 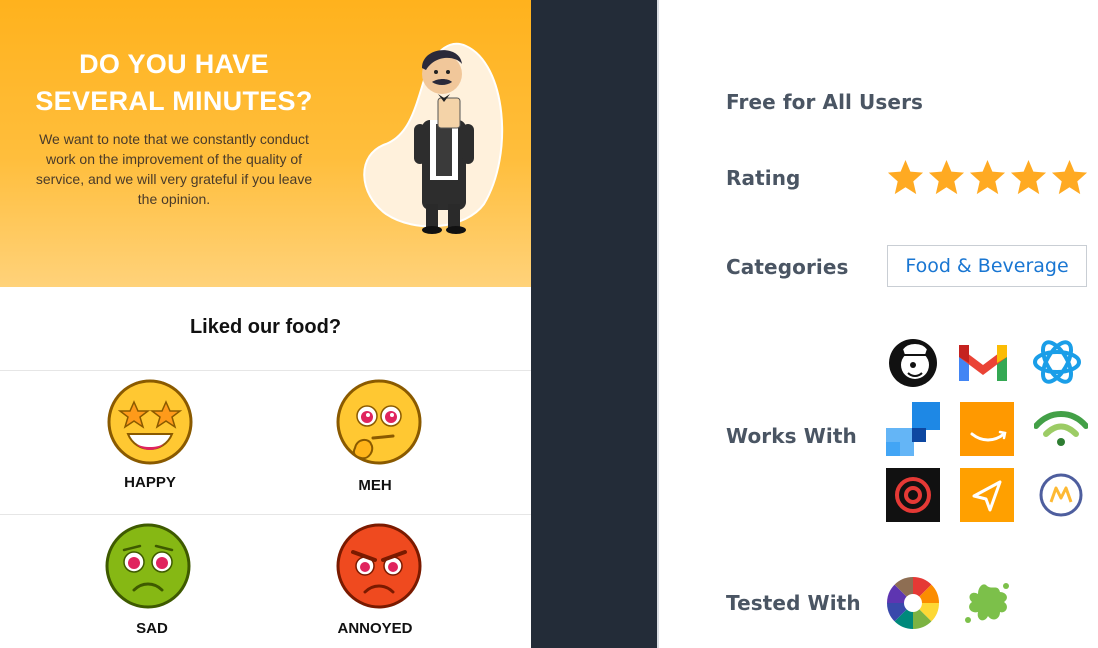 What do you see at coordinates (1057, 362) in the screenshot?
I see `sendinblue-icon` at bounding box center [1057, 362].